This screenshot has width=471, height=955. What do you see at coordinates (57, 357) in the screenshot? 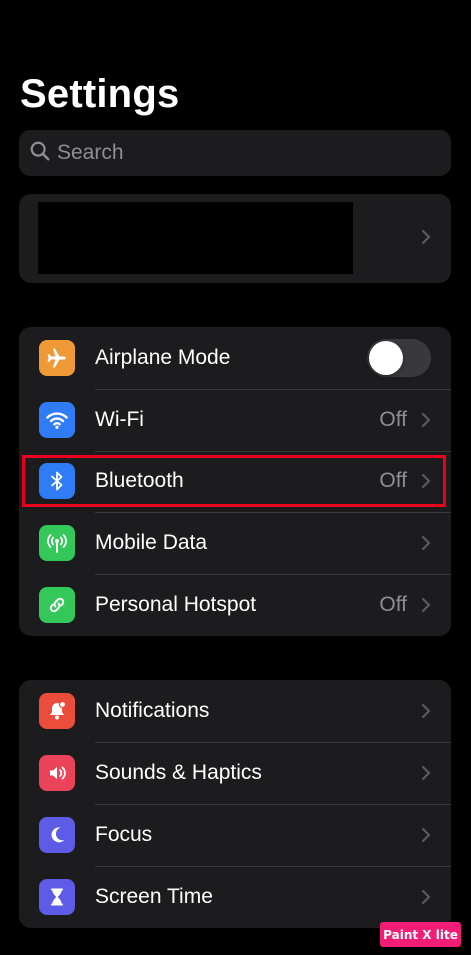
I see `airplane-icon` at bounding box center [57, 357].